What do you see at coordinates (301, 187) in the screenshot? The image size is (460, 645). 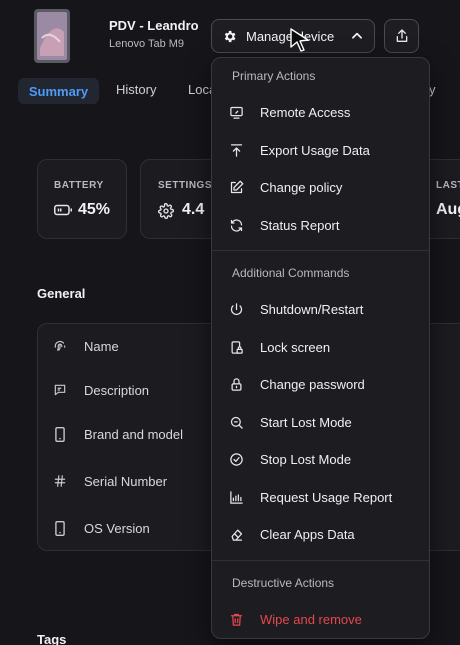 I see `change-policy-label: Change policy` at bounding box center [301, 187].